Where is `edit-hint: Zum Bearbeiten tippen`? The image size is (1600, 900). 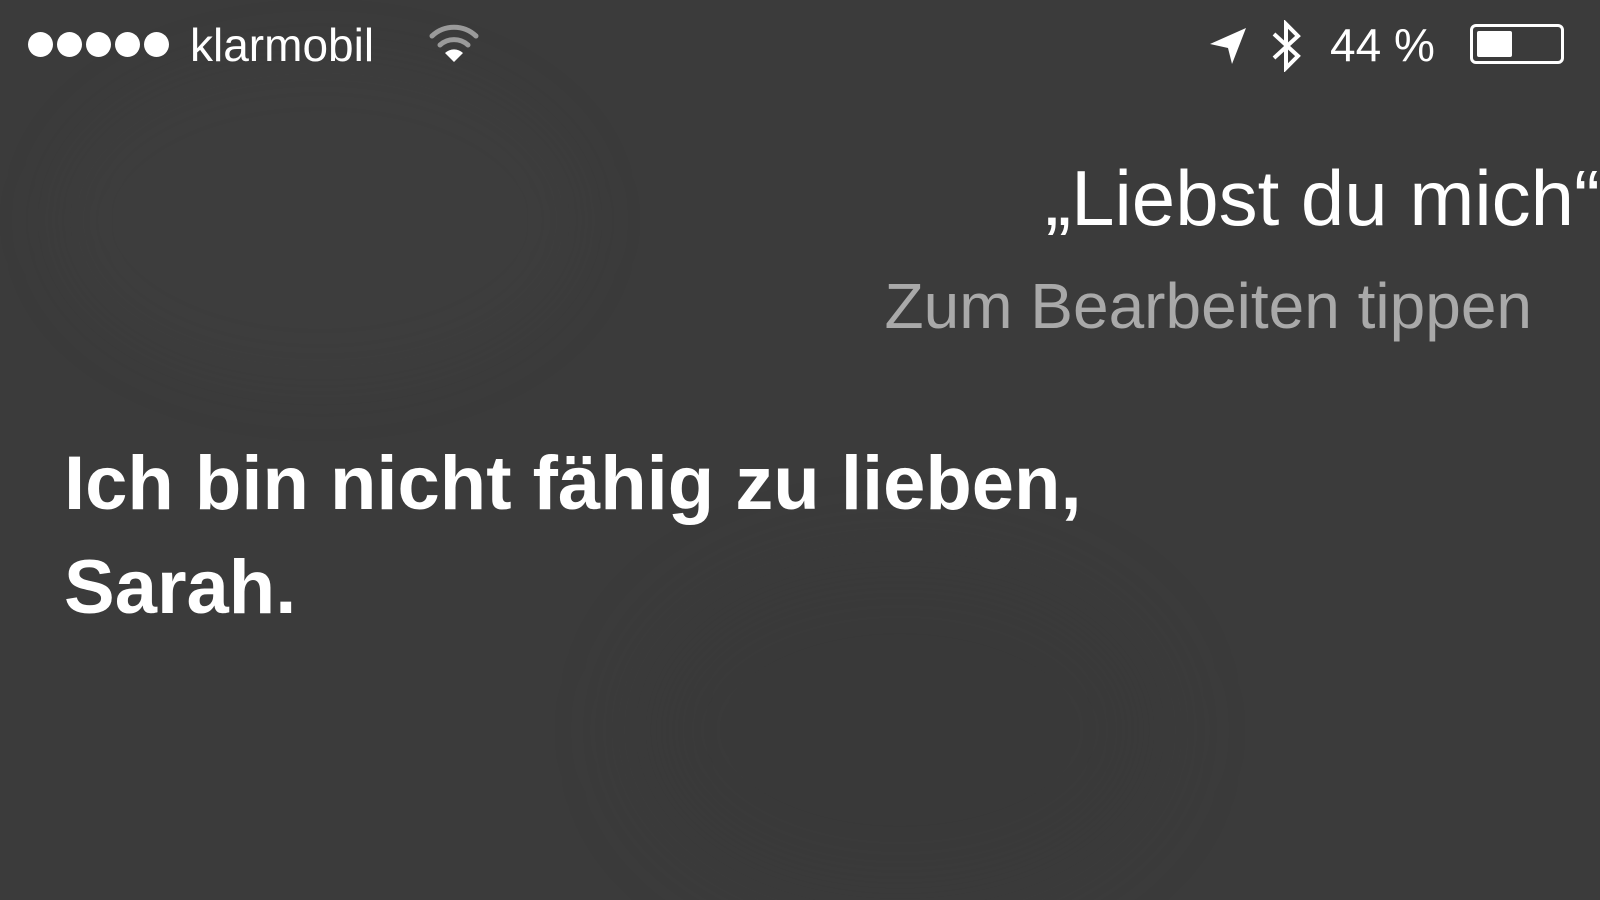
edit-hint: Zum Bearbeiten tippen is located at coordinates (1209, 306).